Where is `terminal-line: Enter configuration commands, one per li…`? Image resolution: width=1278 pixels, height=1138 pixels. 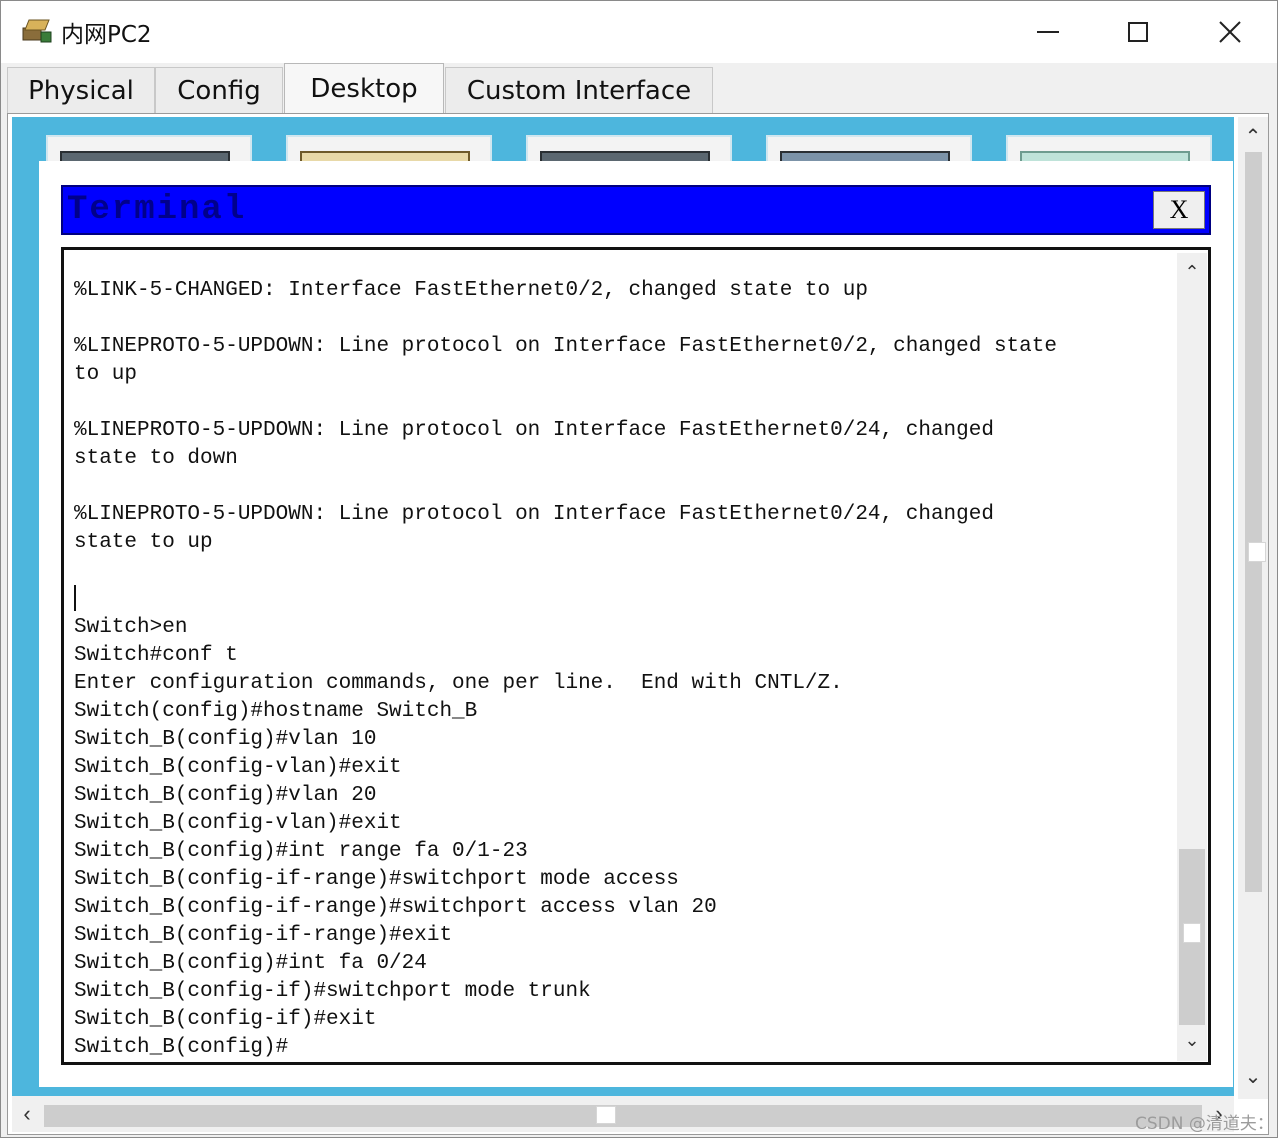 terminal-line: Enter configuration commands, one per li… is located at coordinates (458, 683).